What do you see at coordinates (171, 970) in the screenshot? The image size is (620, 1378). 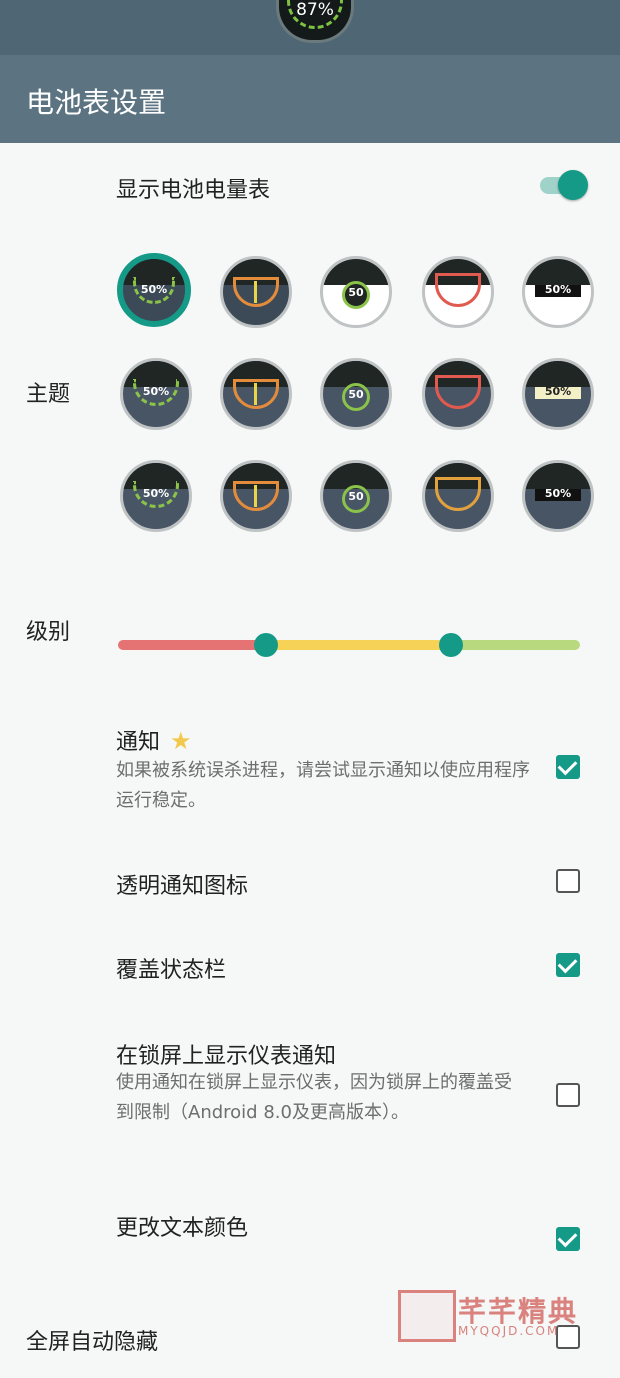 I see `overlay-statusbar-label: 覆盖状态栏` at bounding box center [171, 970].